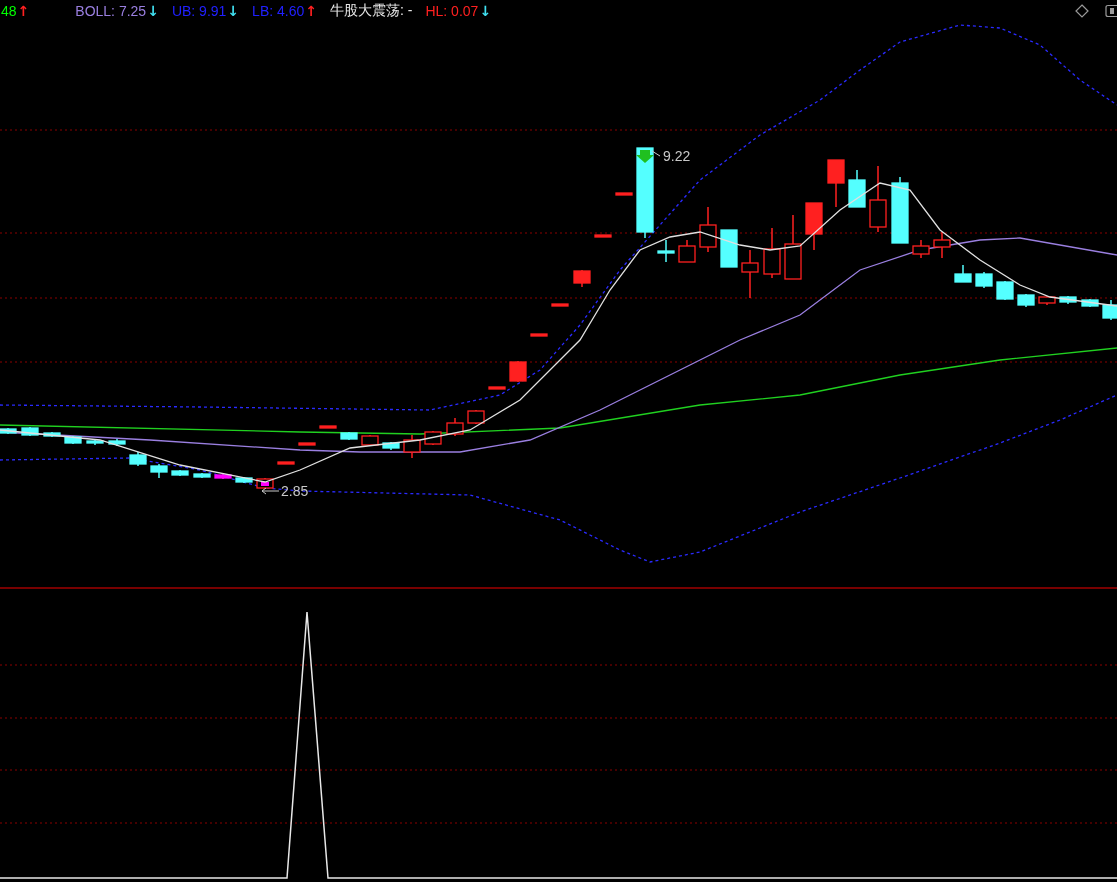 Image resolution: width=1117 pixels, height=882 pixels. I want to click on low-price-label: 2.85, so click(295, 491).